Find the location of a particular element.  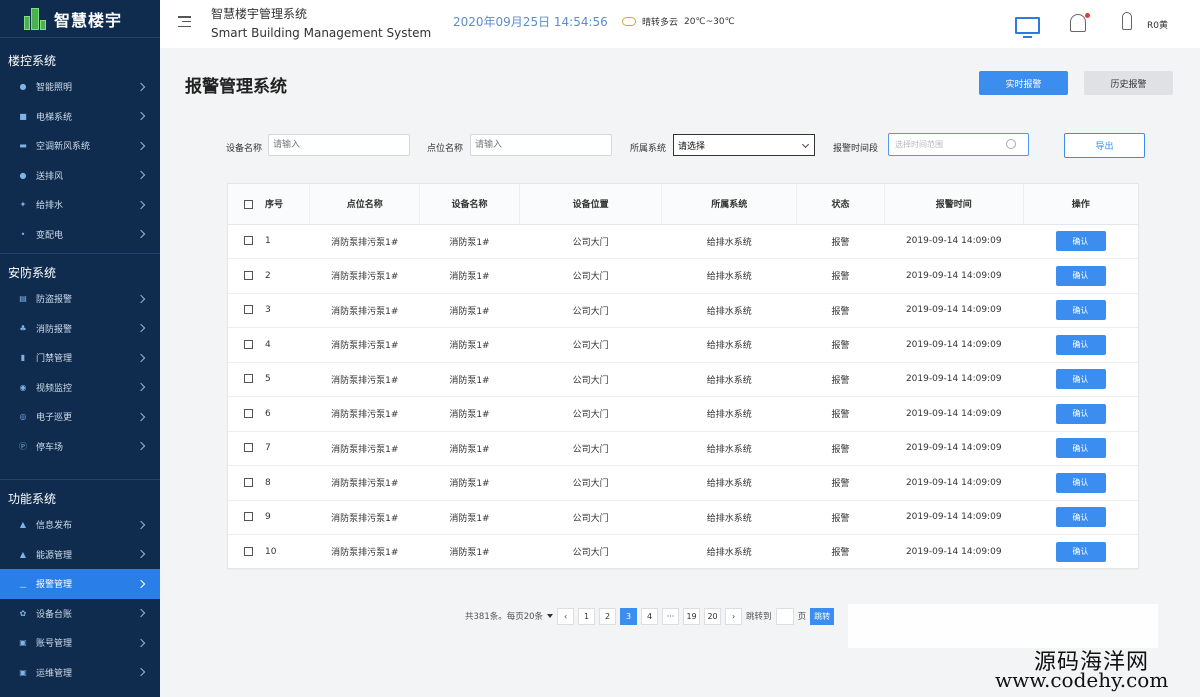

page-button: 3 is located at coordinates (629, 616).